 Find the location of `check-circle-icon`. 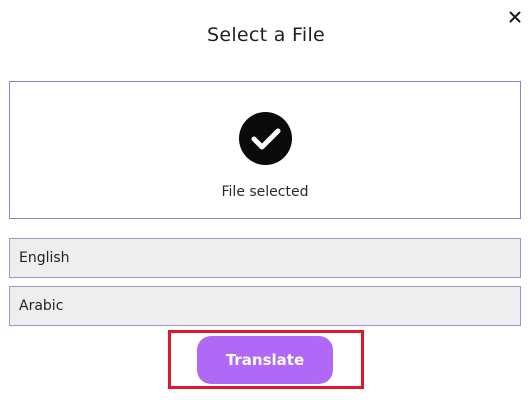

check-circle-icon is located at coordinates (265, 138).